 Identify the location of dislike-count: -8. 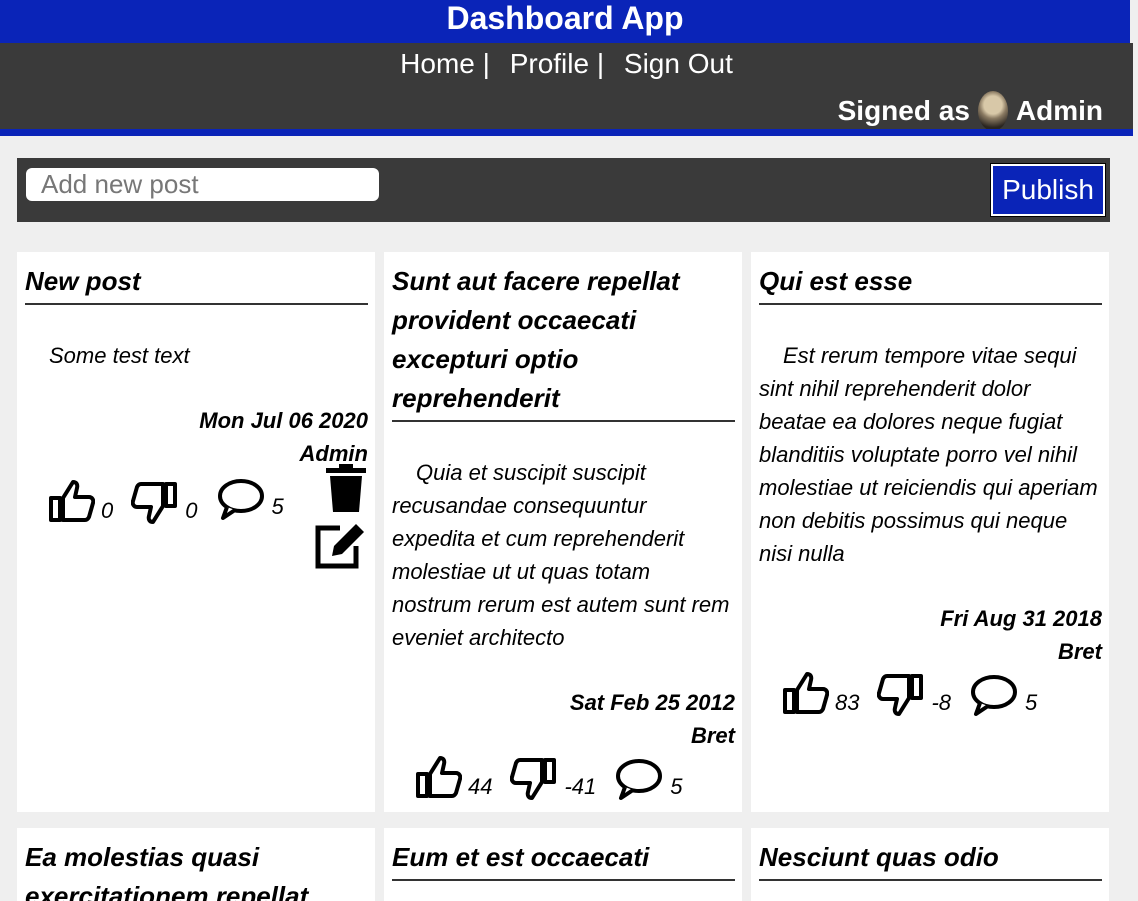
(941, 702).